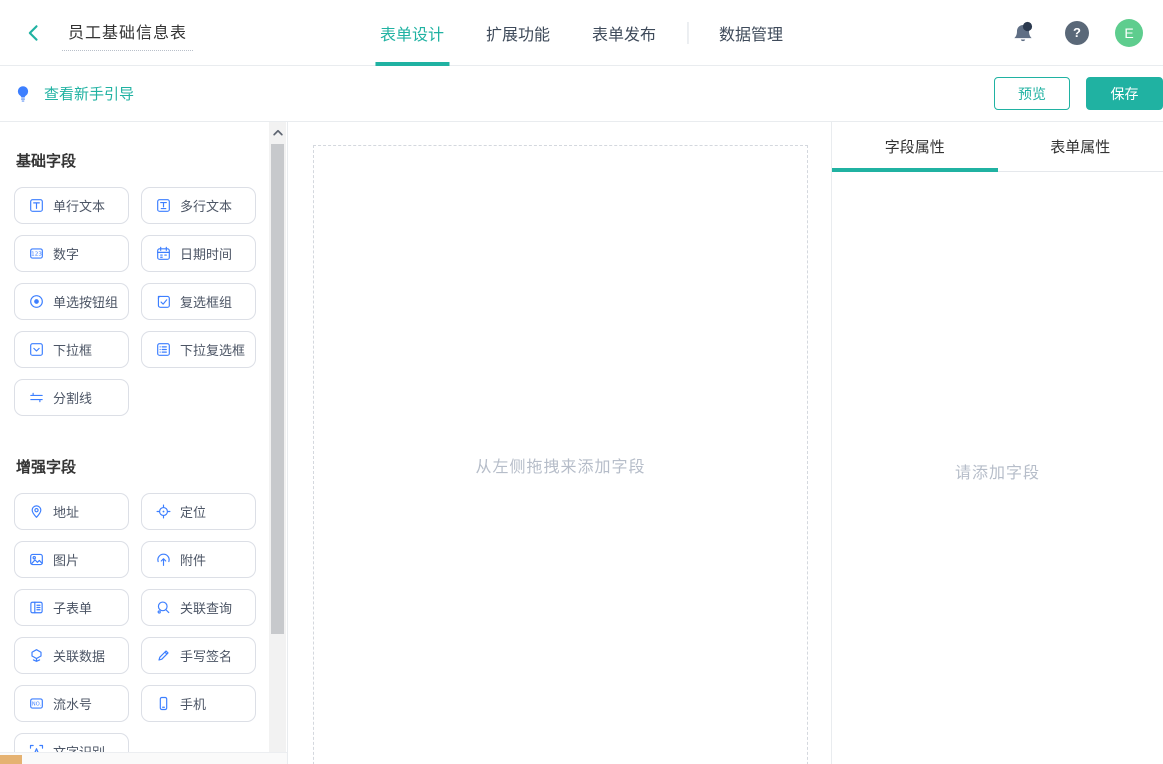 Image resolution: width=1163 pixels, height=764 pixels. What do you see at coordinates (1032, 93) in the screenshot?
I see `preview-button: 预览` at bounding box center [1032, 93].